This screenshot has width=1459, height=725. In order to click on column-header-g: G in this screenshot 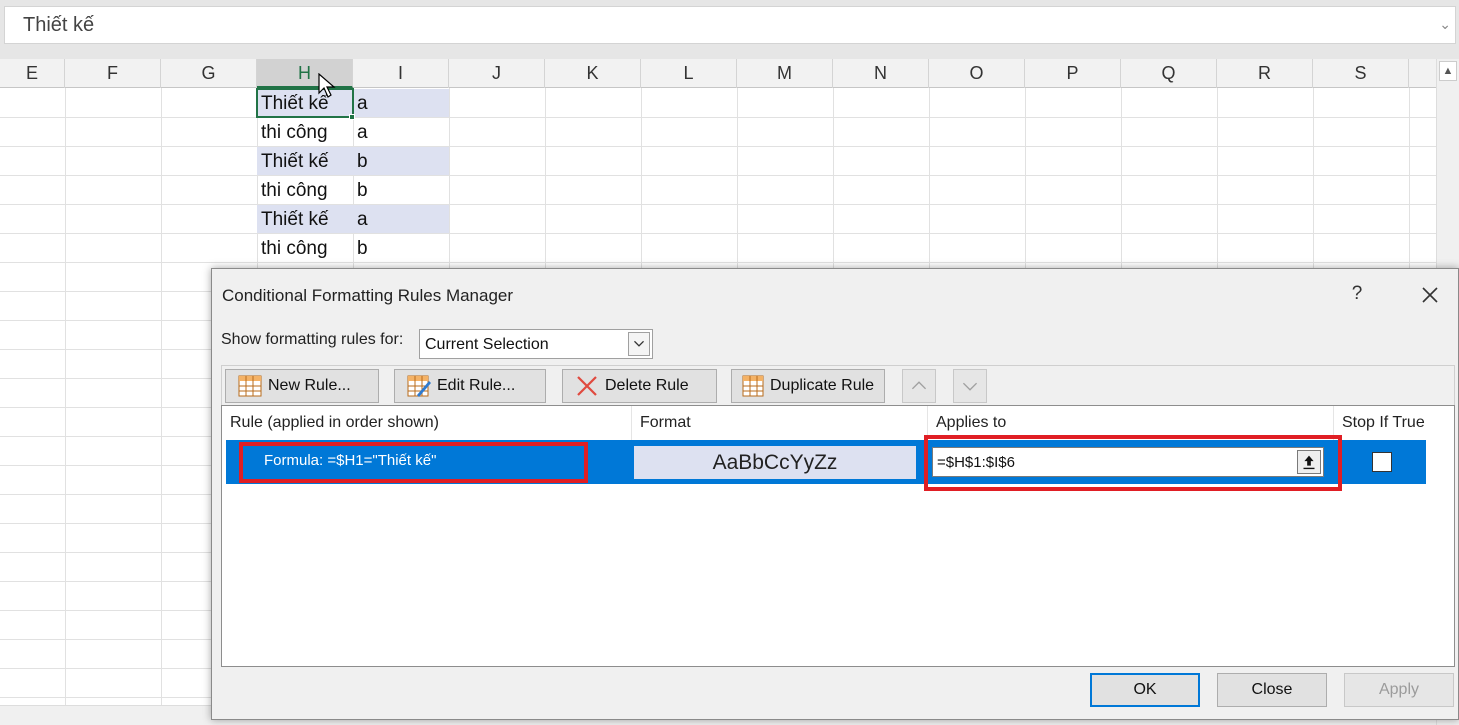, I will do `click(209, 73)`.